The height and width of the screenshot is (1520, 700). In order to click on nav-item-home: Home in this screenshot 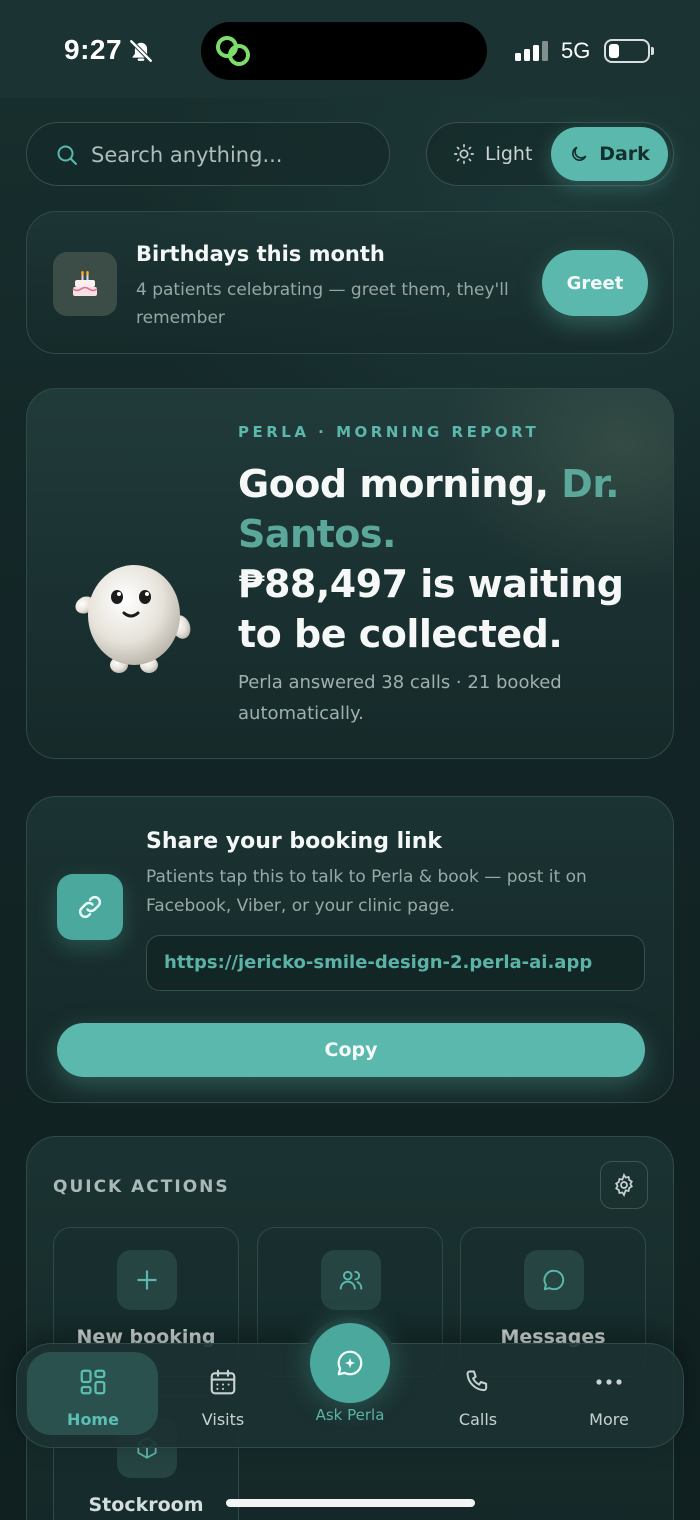, I will do `click(93, 1397)`.